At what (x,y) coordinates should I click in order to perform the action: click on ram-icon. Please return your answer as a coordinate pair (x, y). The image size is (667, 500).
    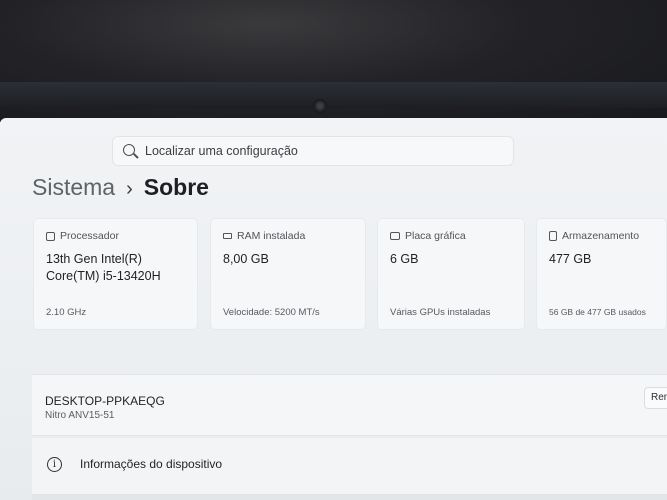
    Looking at the image, I should click on (227, 236).